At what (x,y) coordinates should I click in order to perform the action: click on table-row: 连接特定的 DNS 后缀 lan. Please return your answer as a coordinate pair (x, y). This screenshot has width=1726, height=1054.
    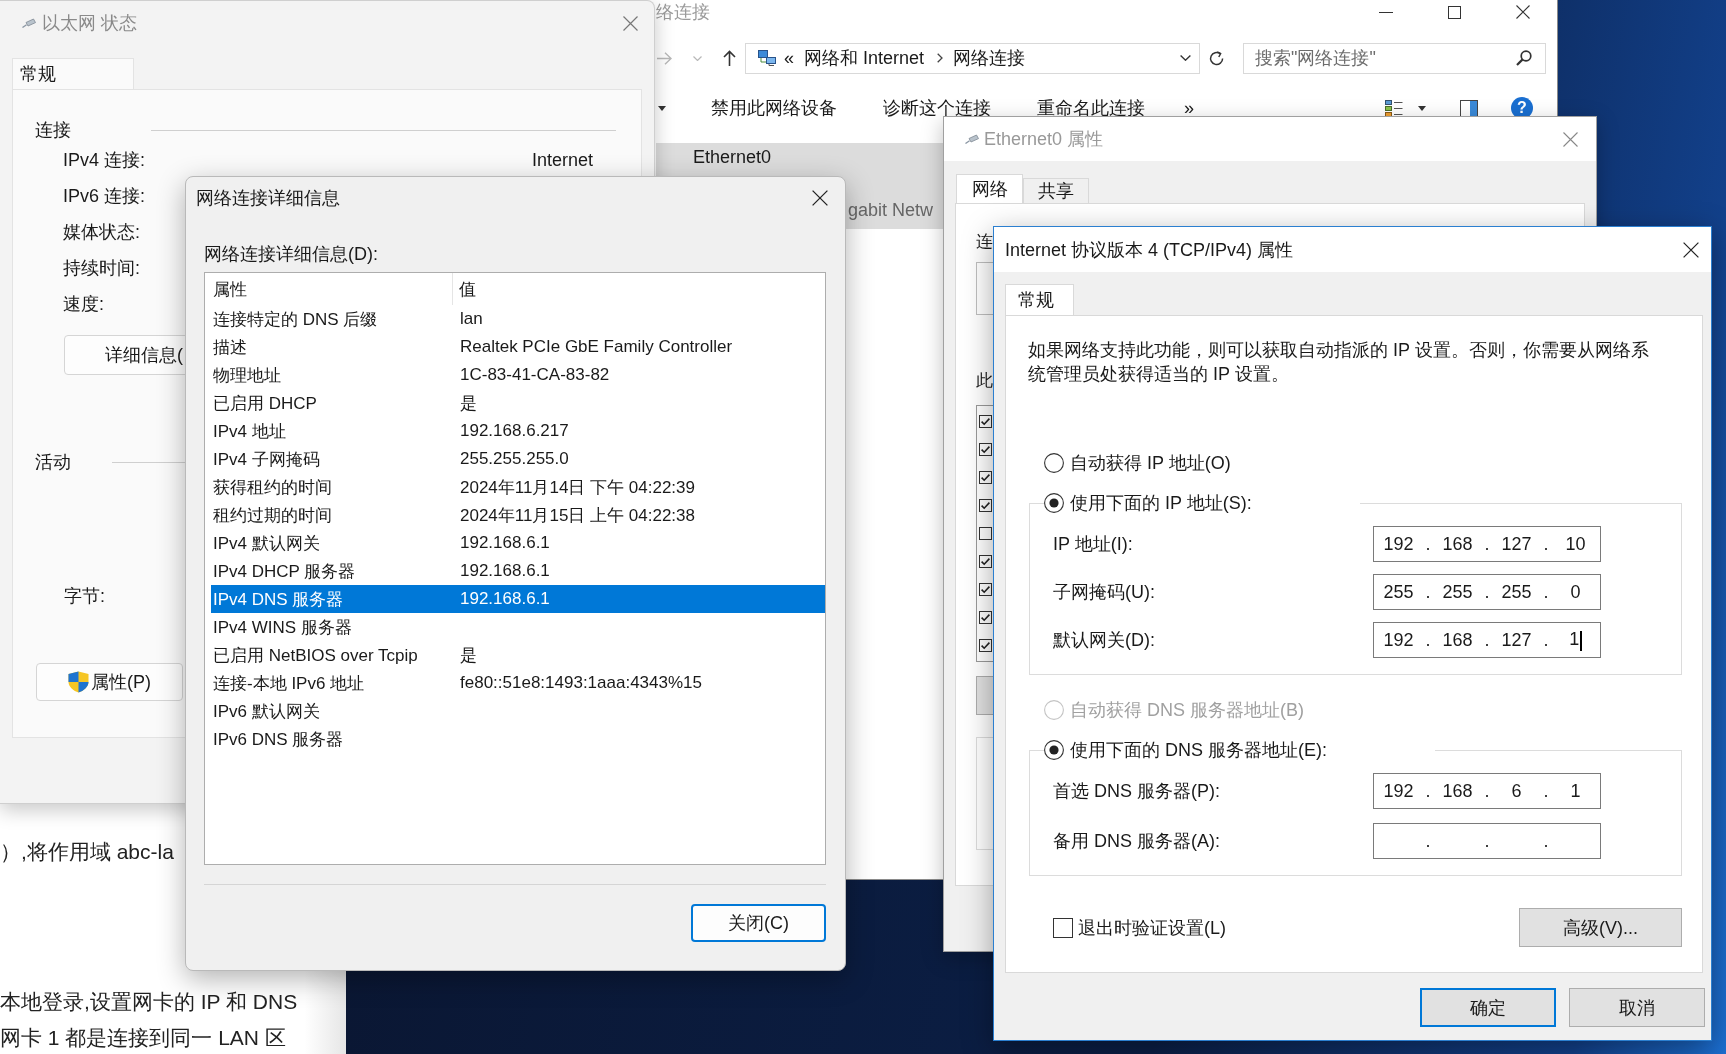
    Looking at the image, I should click on (518, 319).